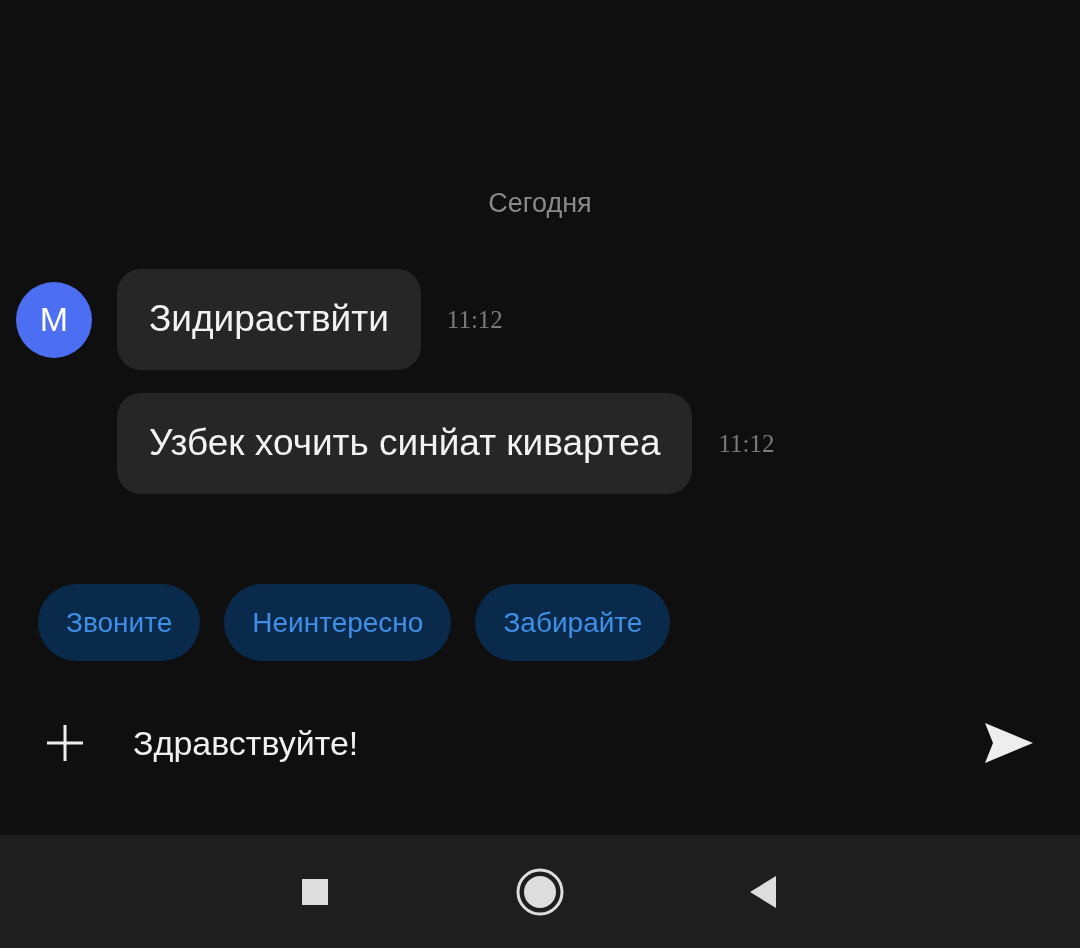  I want to click on back-icon, so click(763, 891).